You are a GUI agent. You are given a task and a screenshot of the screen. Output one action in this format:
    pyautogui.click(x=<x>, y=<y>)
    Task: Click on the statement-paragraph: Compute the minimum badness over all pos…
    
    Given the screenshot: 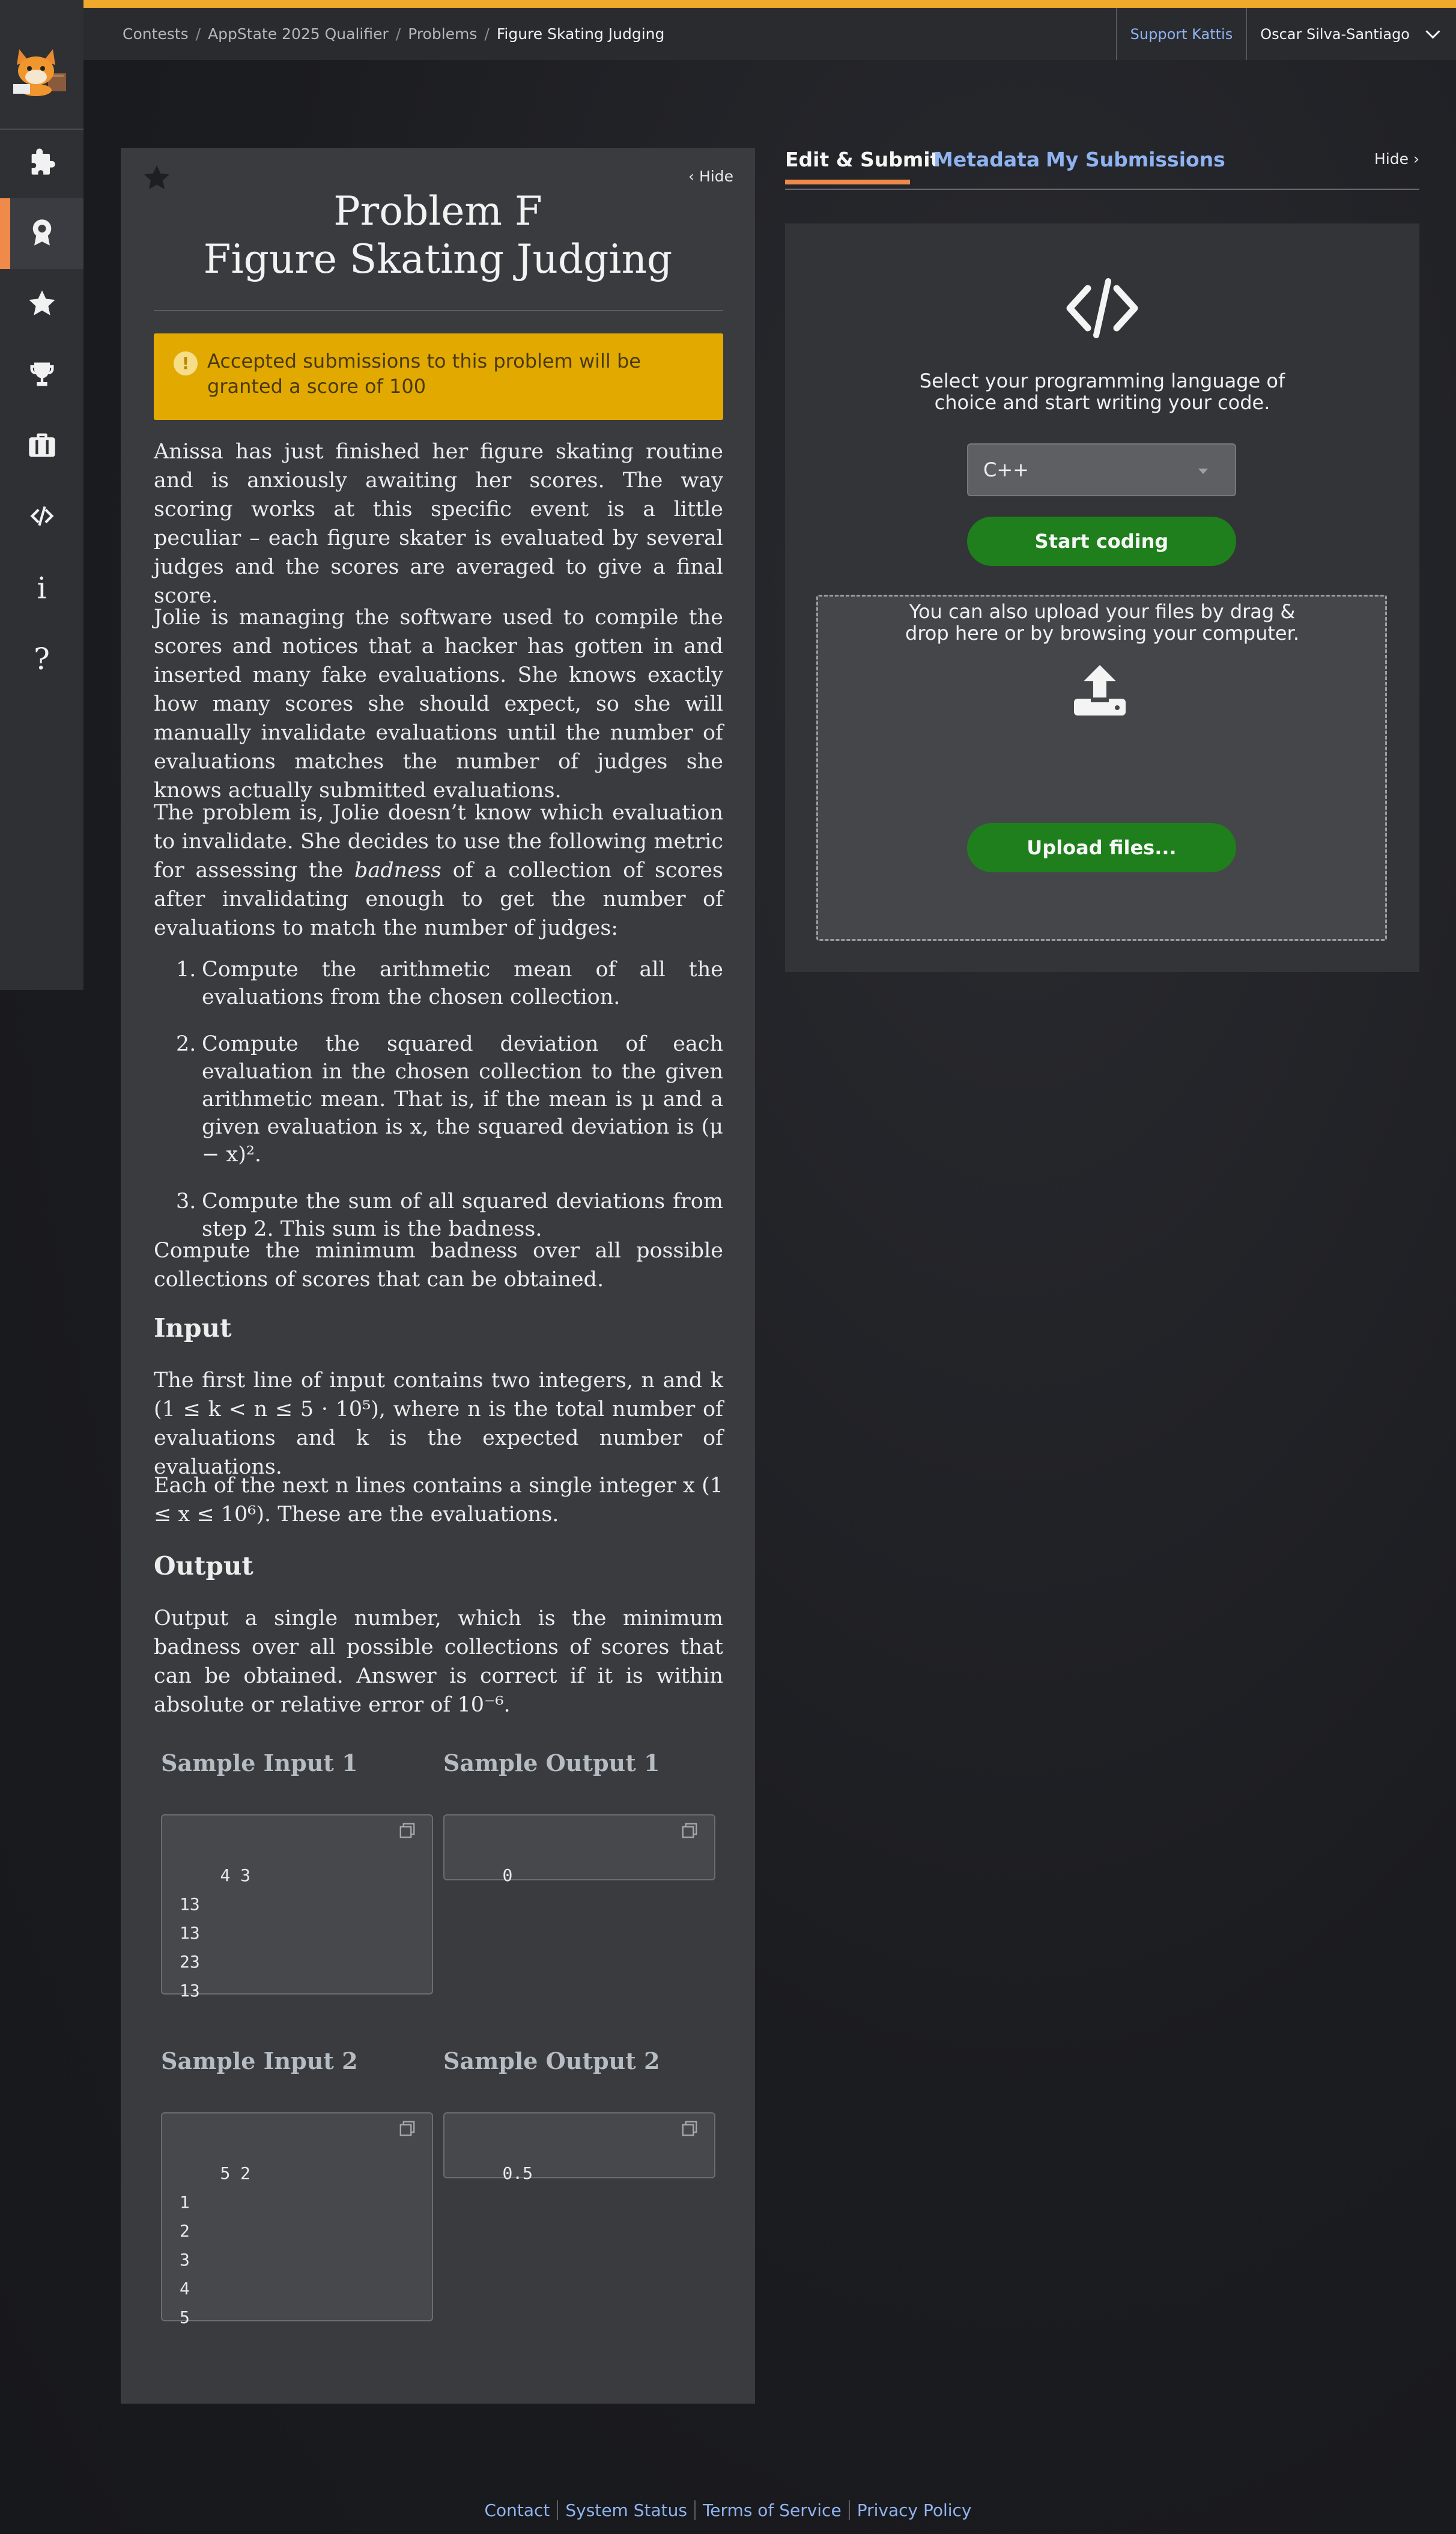 What is the action you would take?
    pyautogui.click(x=439, y=1265)
    